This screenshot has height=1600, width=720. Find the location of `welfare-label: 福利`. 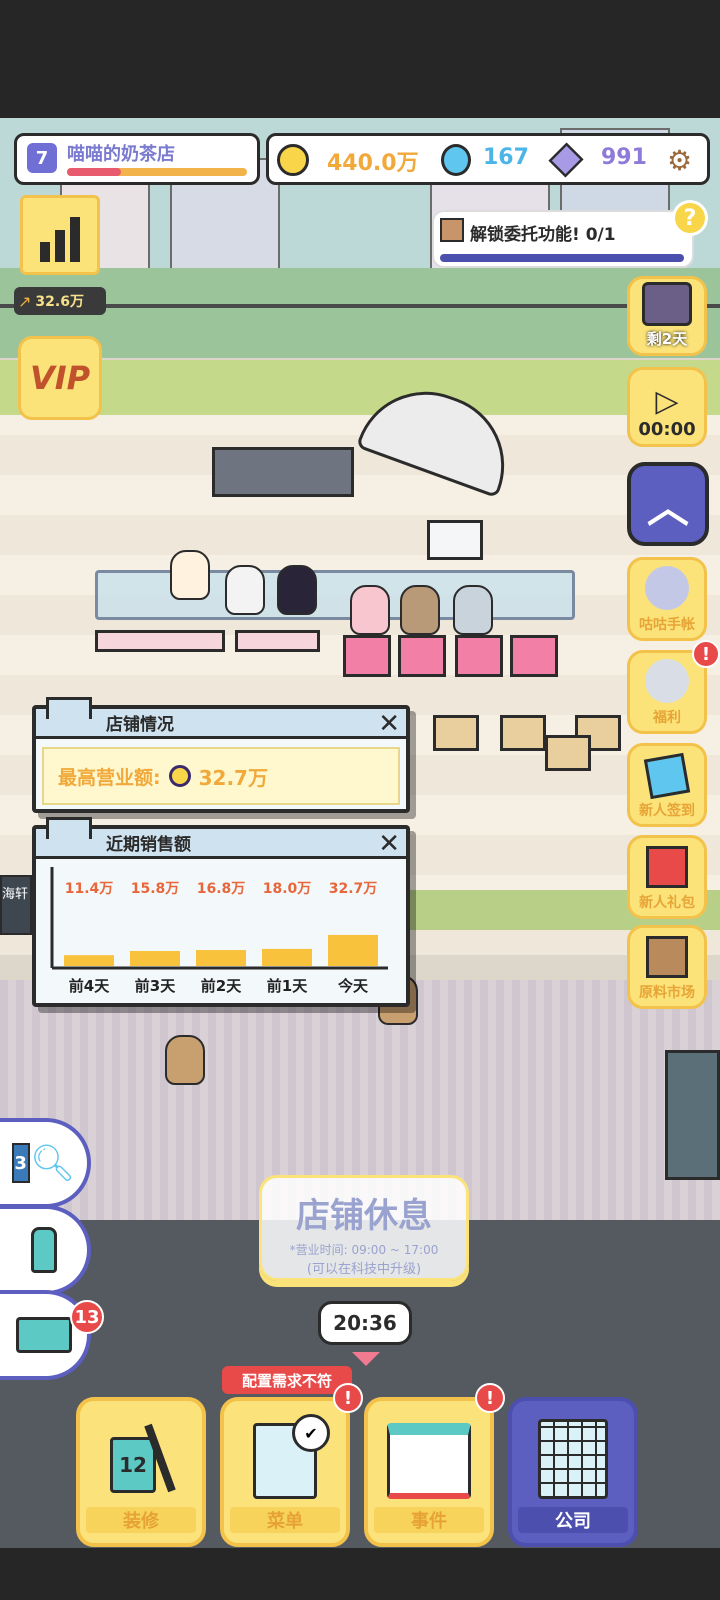

welfare-label: 福利 is located at coordinates (667, 718).